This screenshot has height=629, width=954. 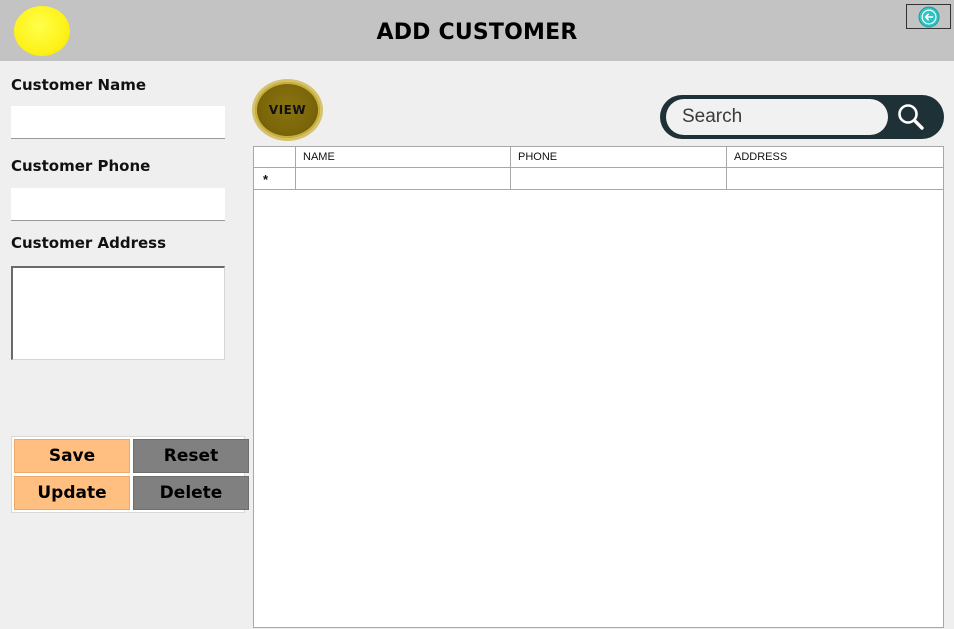 What do you see at coordinates (619, 178) in the screenshot?
I see `table-cell-phone` at bounding box center [619, 178].